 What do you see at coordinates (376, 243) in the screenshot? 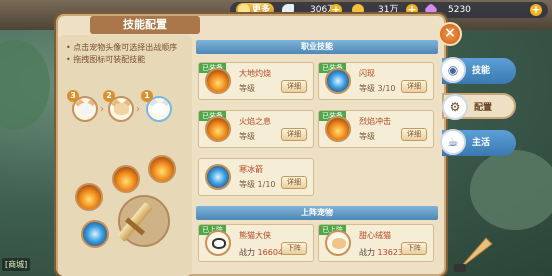
I see `pet-card: 已上阵 甜心绒猫 战力 13623 下阵` at bounding box center [376, 243].